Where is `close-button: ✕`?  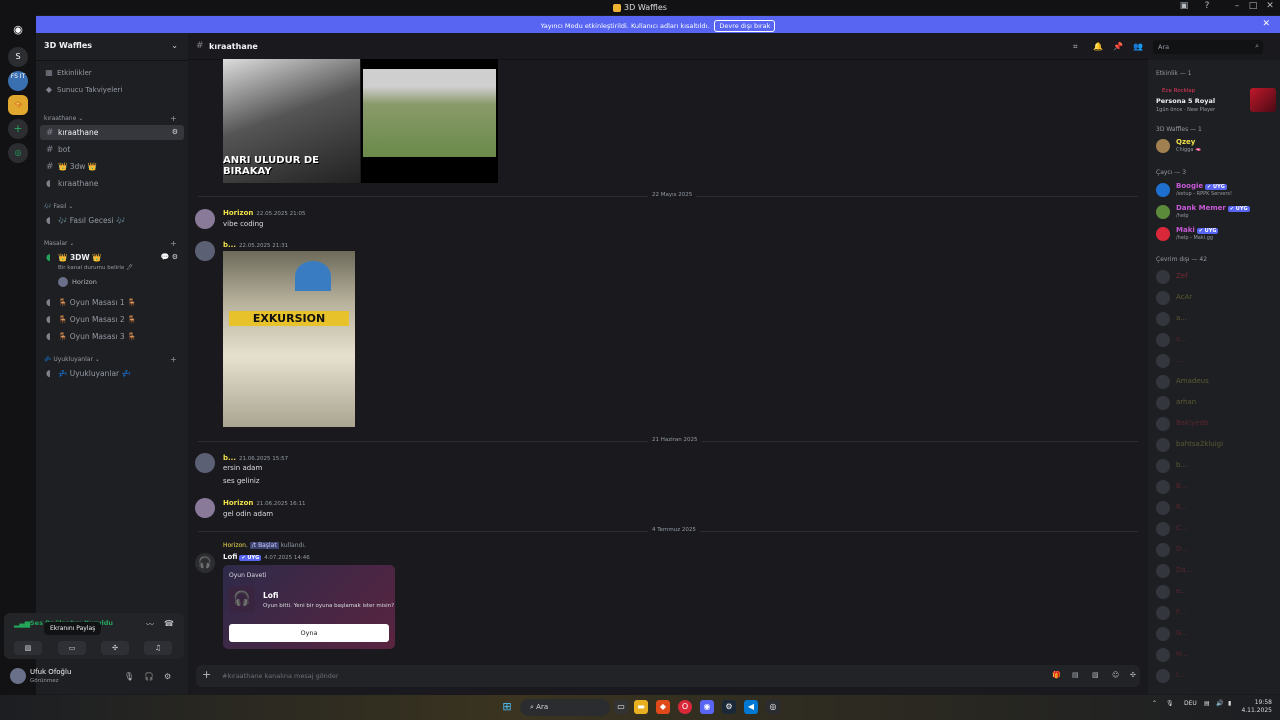
close-button: ✕ is located at coordinates (1270, 7).